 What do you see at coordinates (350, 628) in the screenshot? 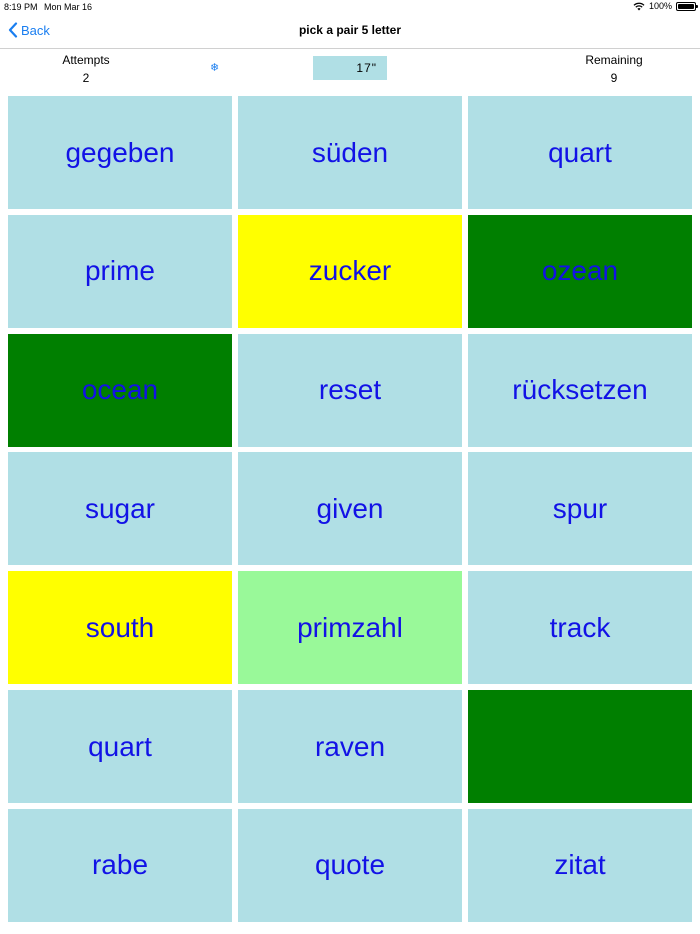
I see `word-tile: primzahl` at bounding box center [350, 628].